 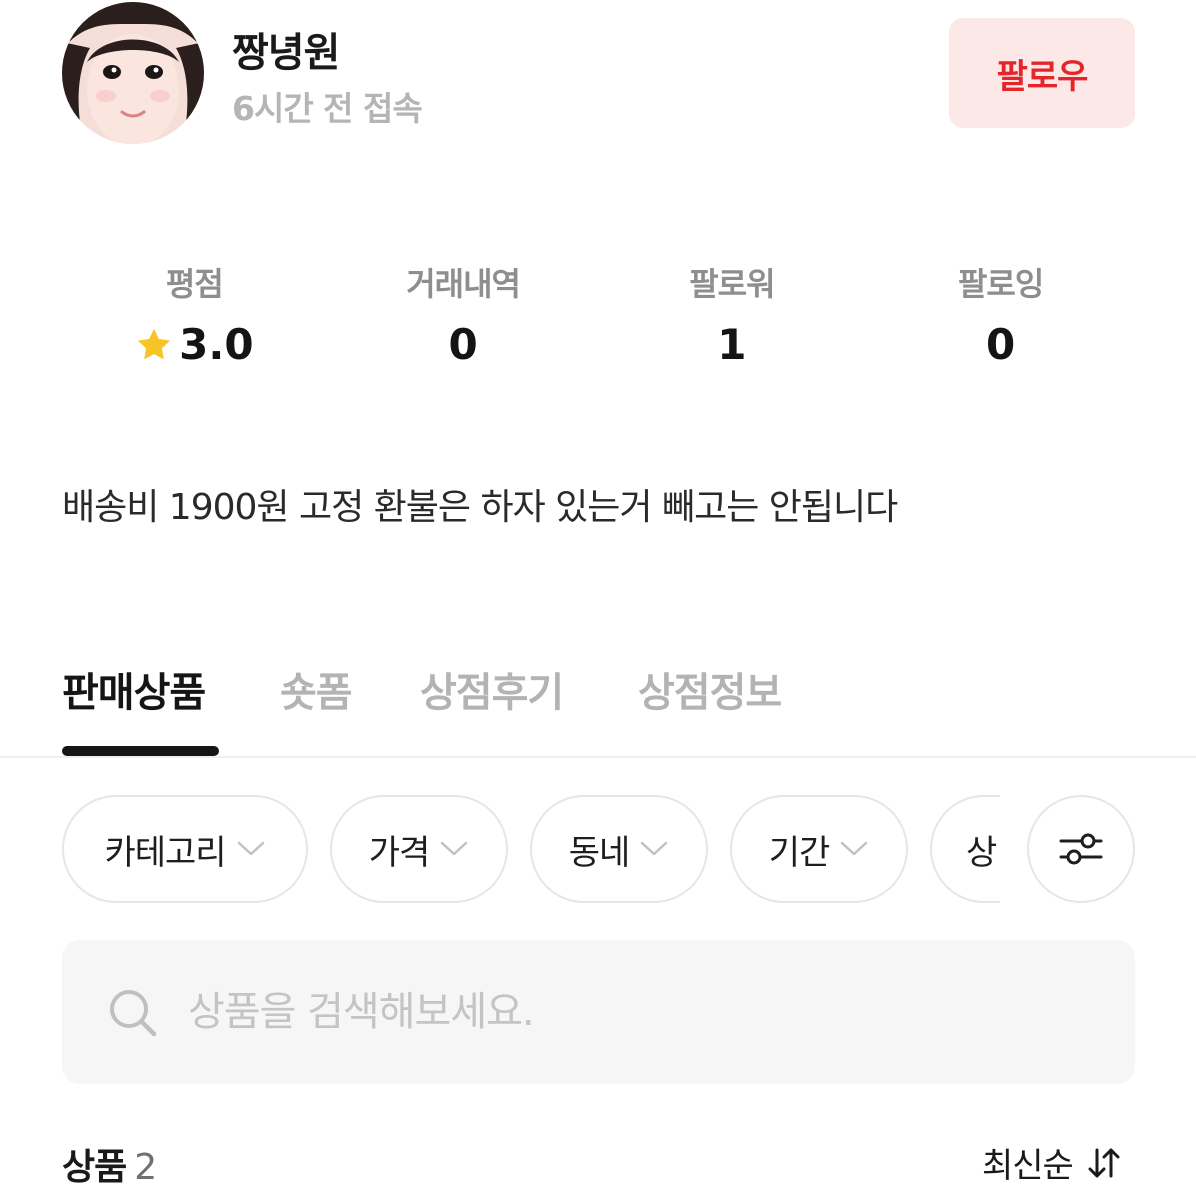 What do you see at coordinates (965, 849) in the screenshot?
I see `filter-status: 상` at bounding box center [965, 849].